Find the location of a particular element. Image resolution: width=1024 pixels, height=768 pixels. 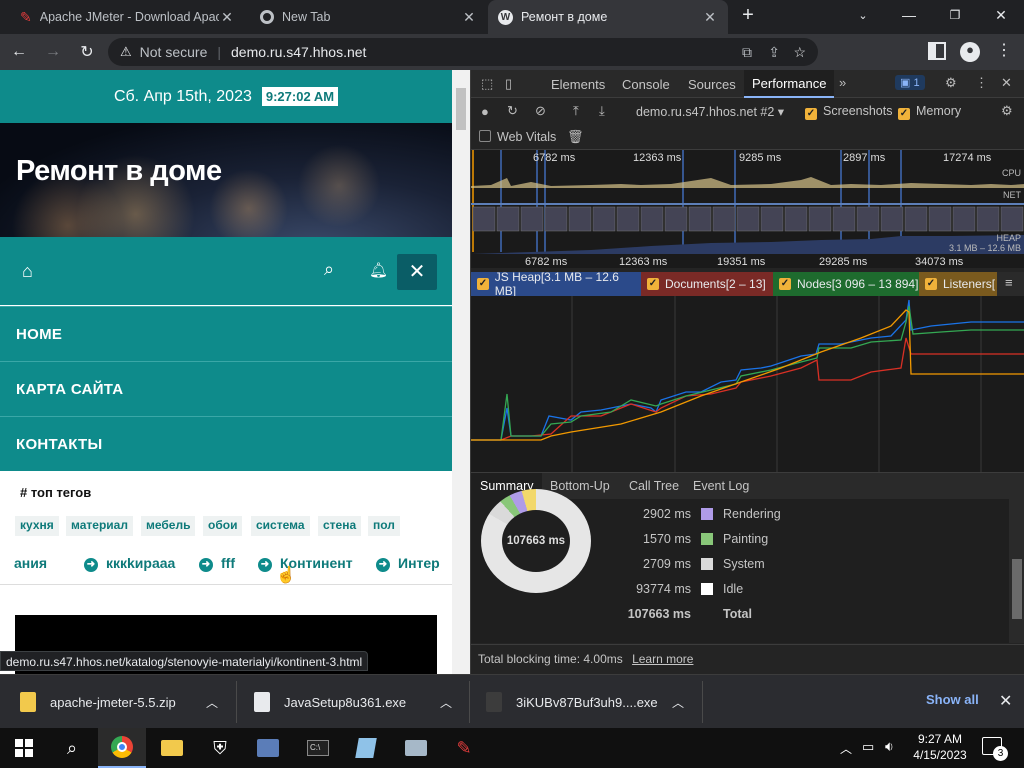

inspect-icon: ⬚ is located at coordinates (487, 84).